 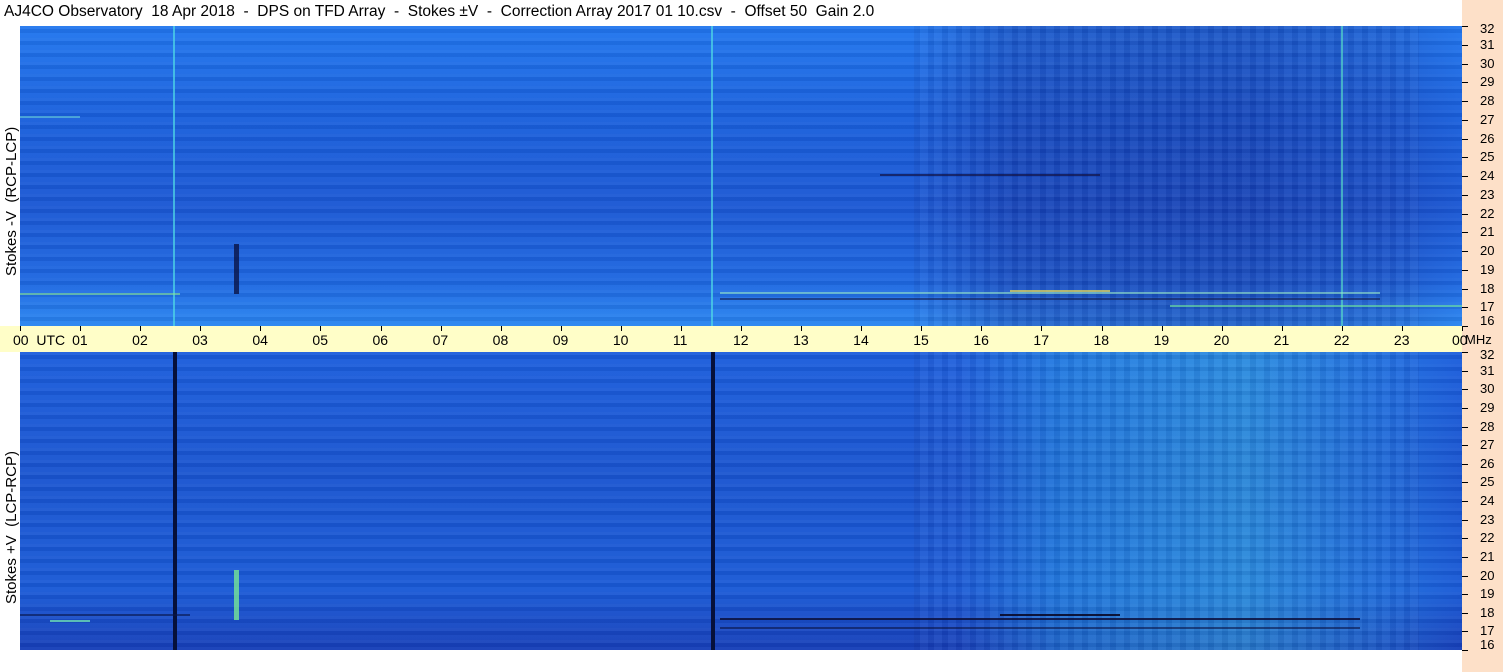 I want to click on utc-tick-label: 08, so click(x=500, y=340).